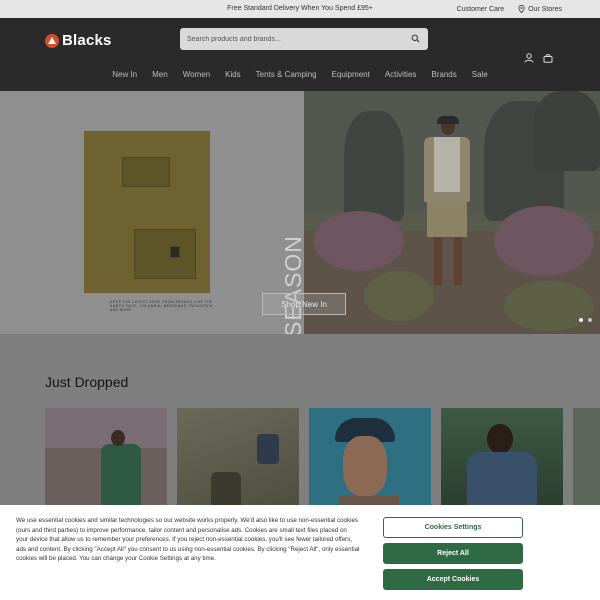 This screenshot has width=600, height=600. I want to click on nav-tents-camping: Tents & Camping, so click(286, 74).